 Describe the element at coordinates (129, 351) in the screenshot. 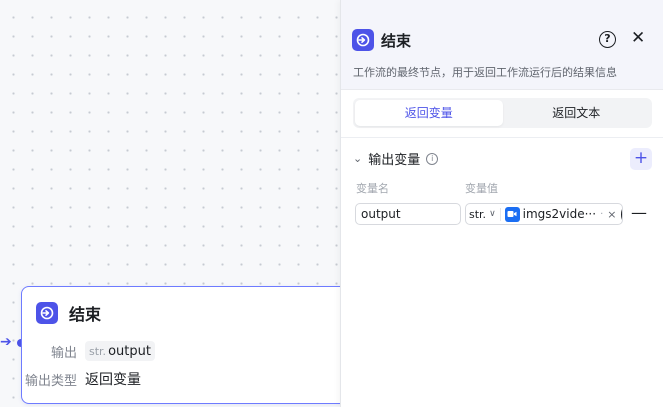

I see `output-name: output` at that location.